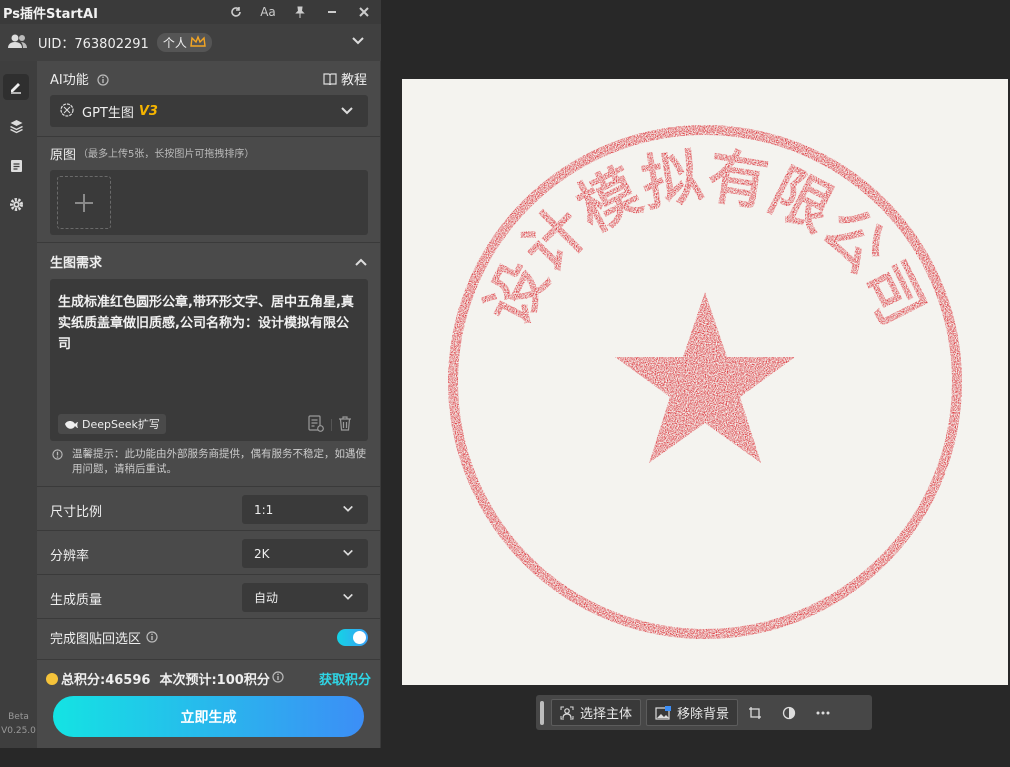  What do you see at coordinates (236, 12) in the screenshot?
I see `refresh-icon` at bounding box center [236, 12].